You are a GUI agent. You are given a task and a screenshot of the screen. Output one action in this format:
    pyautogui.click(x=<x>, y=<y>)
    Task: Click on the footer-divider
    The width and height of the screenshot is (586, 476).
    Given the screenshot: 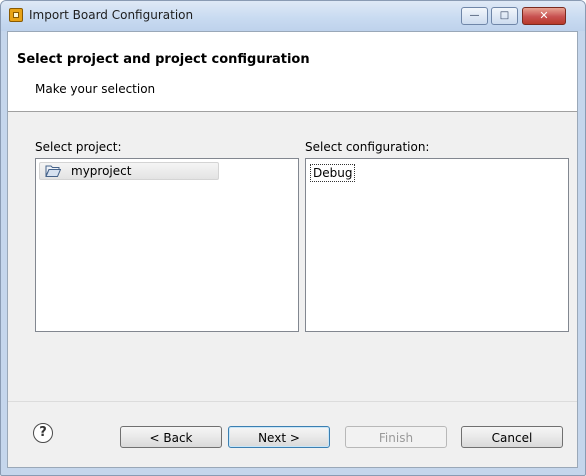 What is the action you would take?
    pyautogui.click(x=292, y=401)
    